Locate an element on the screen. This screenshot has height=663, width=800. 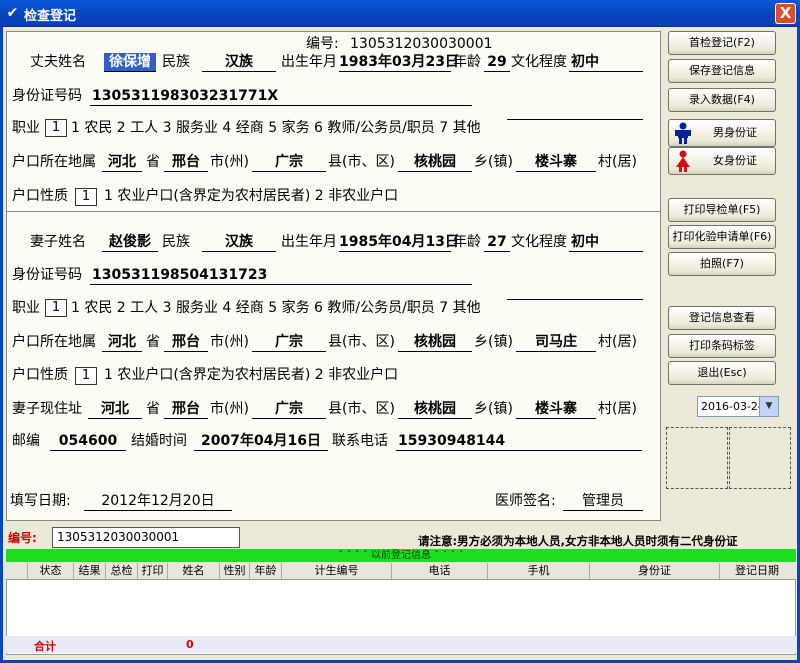
wife-city-suffix: 市(州) is located at coordinates (229, 342).